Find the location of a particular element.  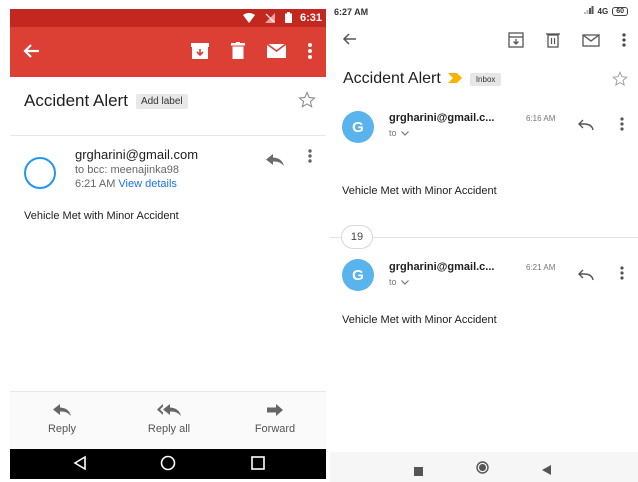

recipients-line: to bcc: meenajinka98 is located at coordinates (127, 170).